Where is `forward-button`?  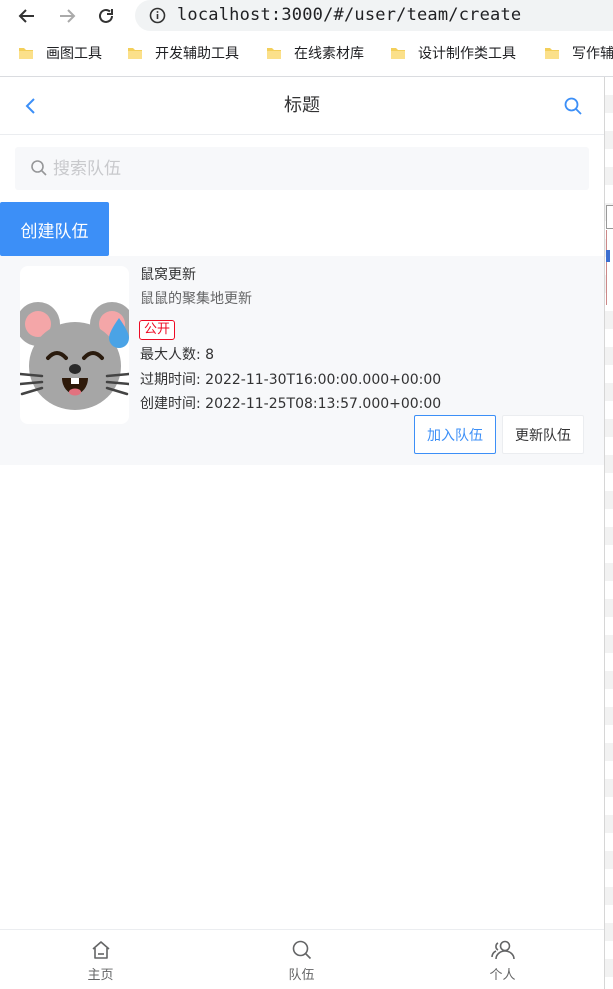
forward-button is located at coordinates (67, 16).